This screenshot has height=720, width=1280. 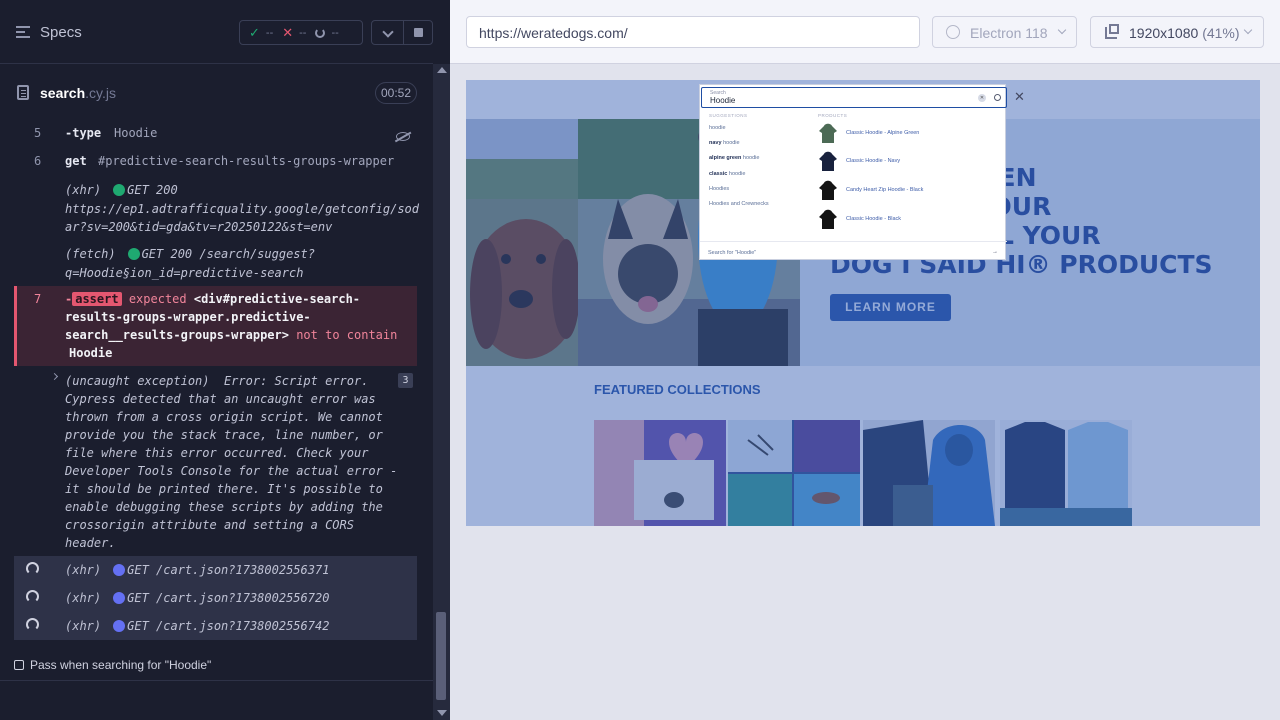 I want to click on url-field: https://weratedogs.com/, so click(x=693, y=32).